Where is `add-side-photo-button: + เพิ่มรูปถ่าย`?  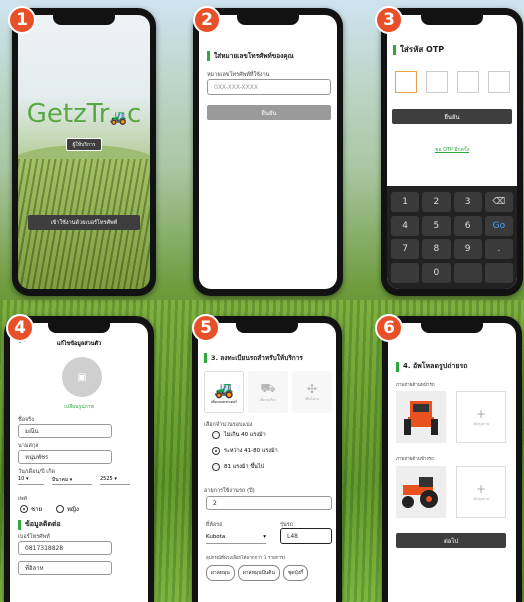 add-side-photo-button: + เพิ่มรูปถ่าย is located at coordinates (481, 492).